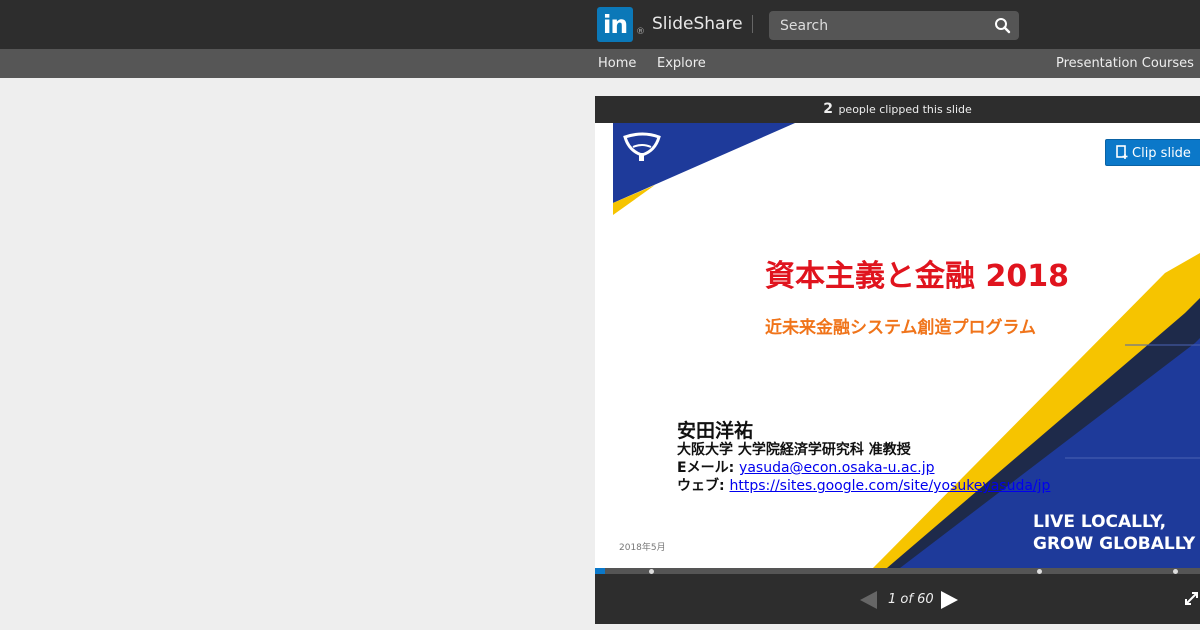 Image resolution: width=1200 pixels, height=630 pixels. I want to click on clip-count: 2, so click(828, 109).